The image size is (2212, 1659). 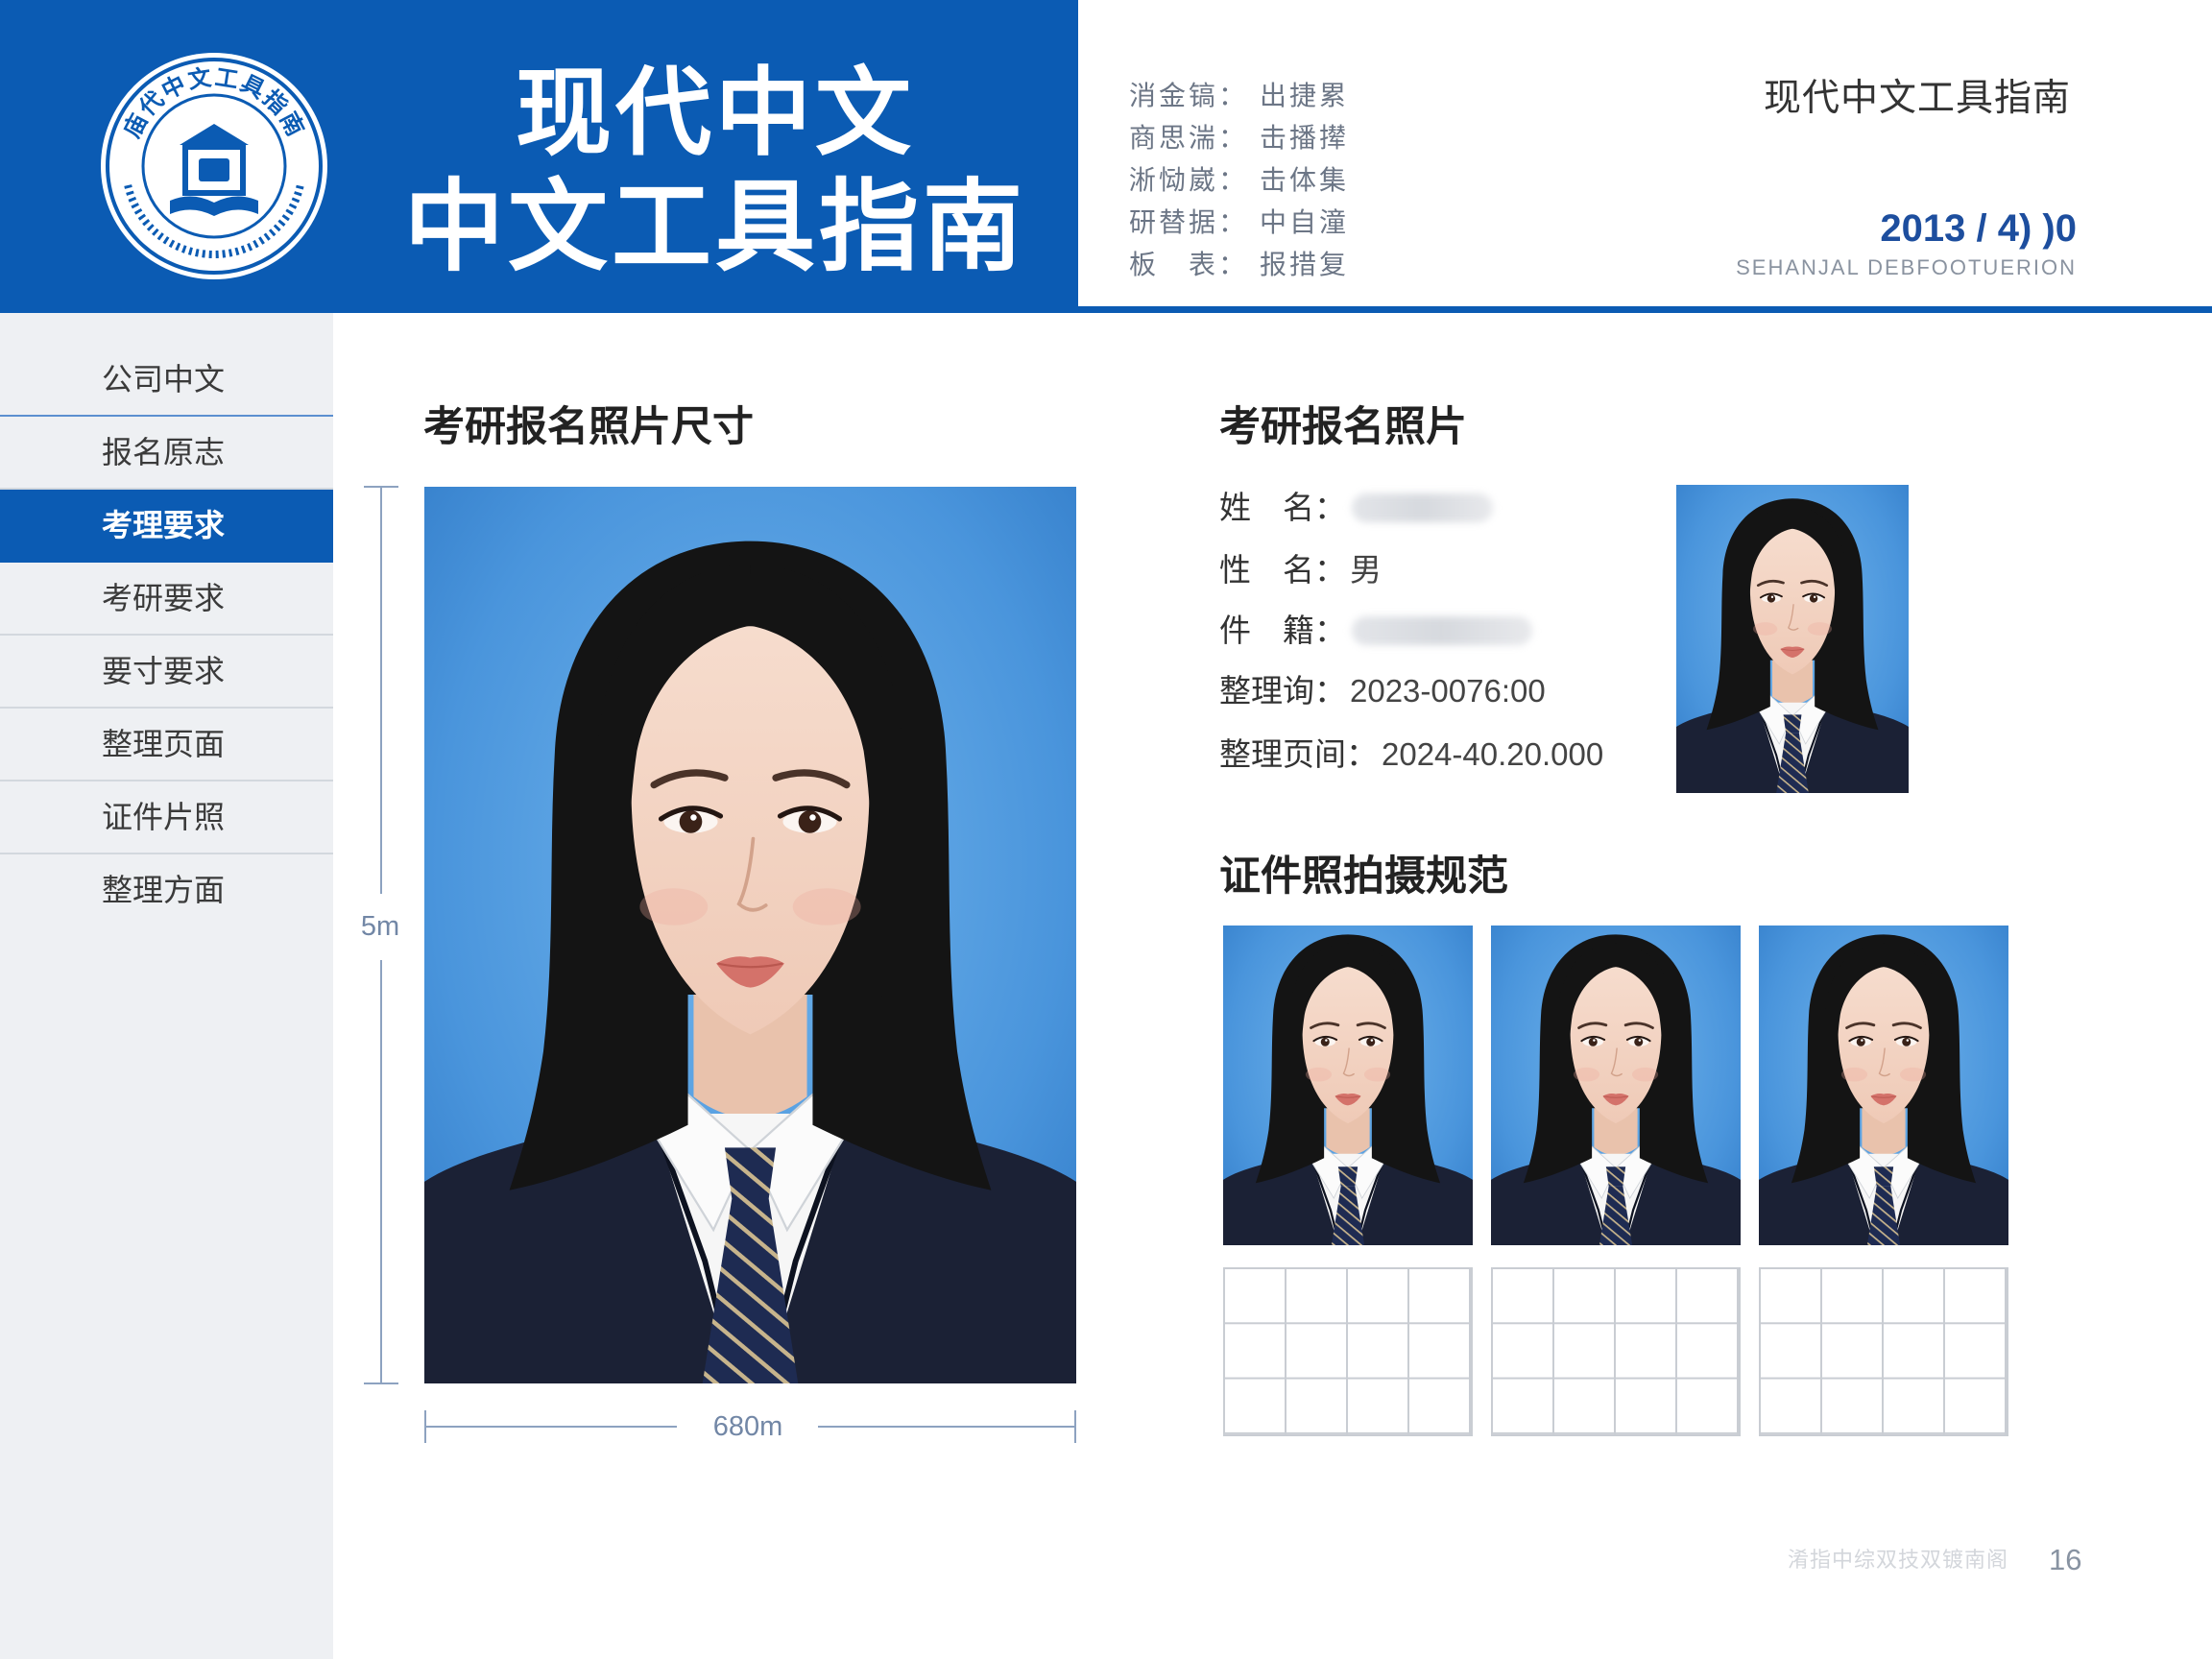 I want to click on info-row-origin: 件 籍：, so click(x=1375, y=631).